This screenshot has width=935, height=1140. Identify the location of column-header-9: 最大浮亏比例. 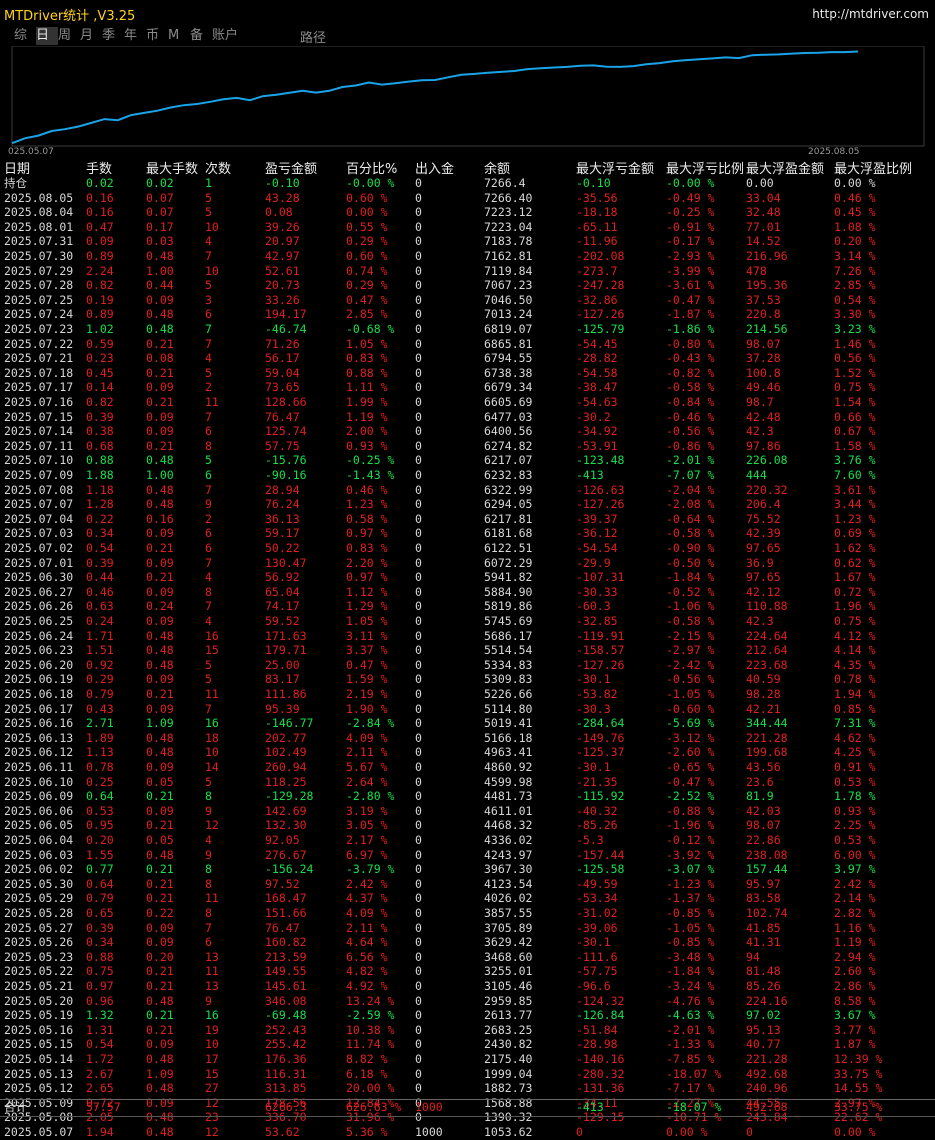
(705, 167).